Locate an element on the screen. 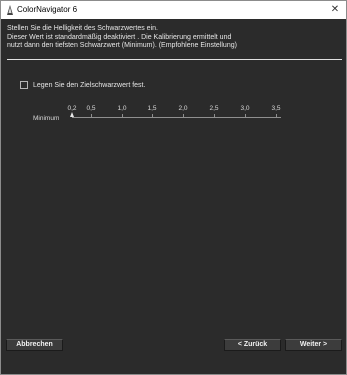 The width and height of the screenshot is (347, 375). tick-label: 3,5 is located at coordinates (276, 108).